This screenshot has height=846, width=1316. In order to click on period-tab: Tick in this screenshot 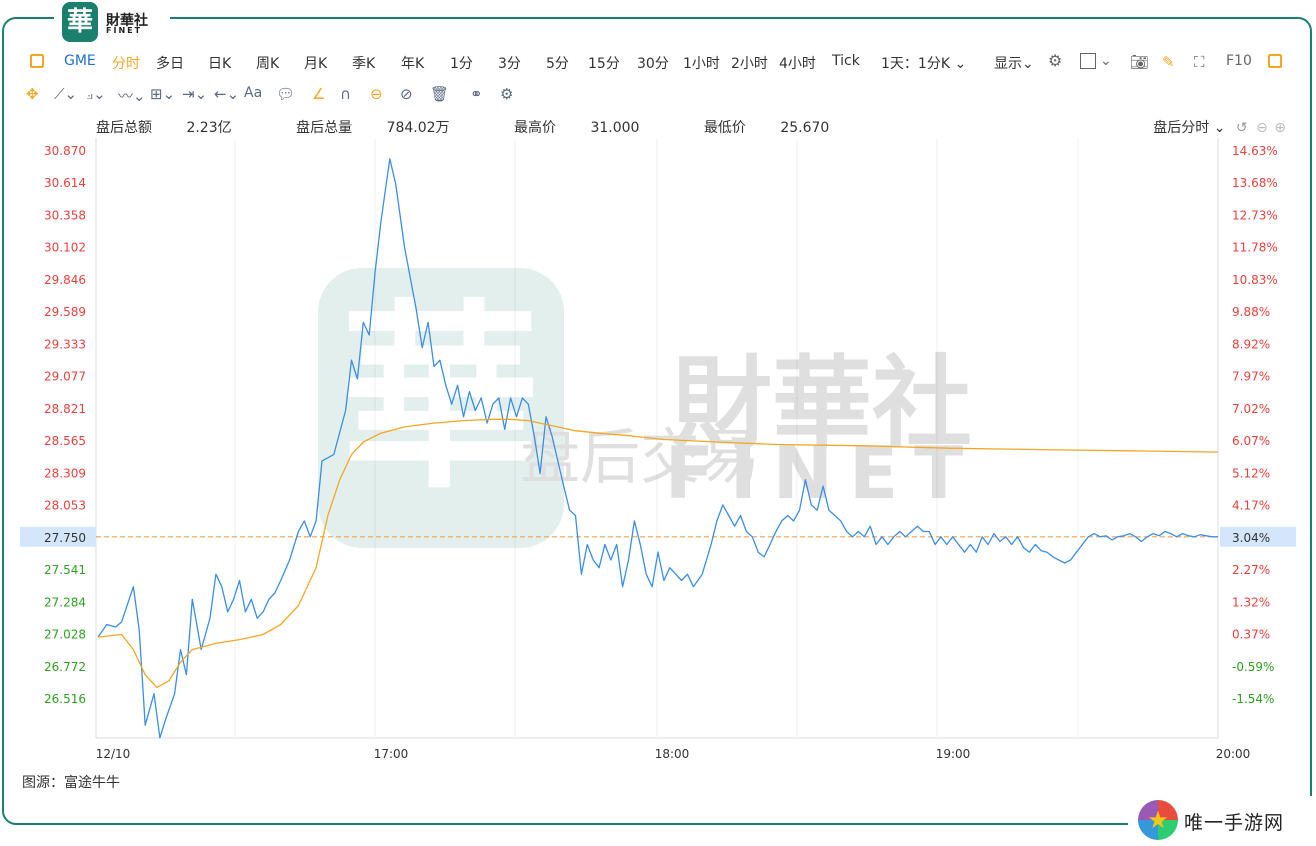, I will do `click(846, 61)`.